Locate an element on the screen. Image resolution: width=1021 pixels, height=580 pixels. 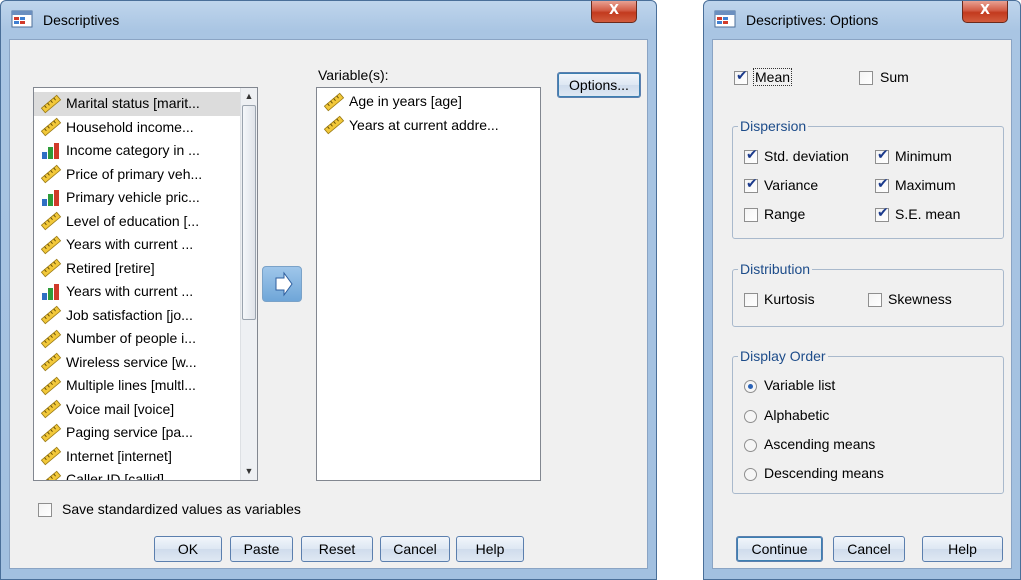
paste-button: Paste is located at coordinates (261, 549).